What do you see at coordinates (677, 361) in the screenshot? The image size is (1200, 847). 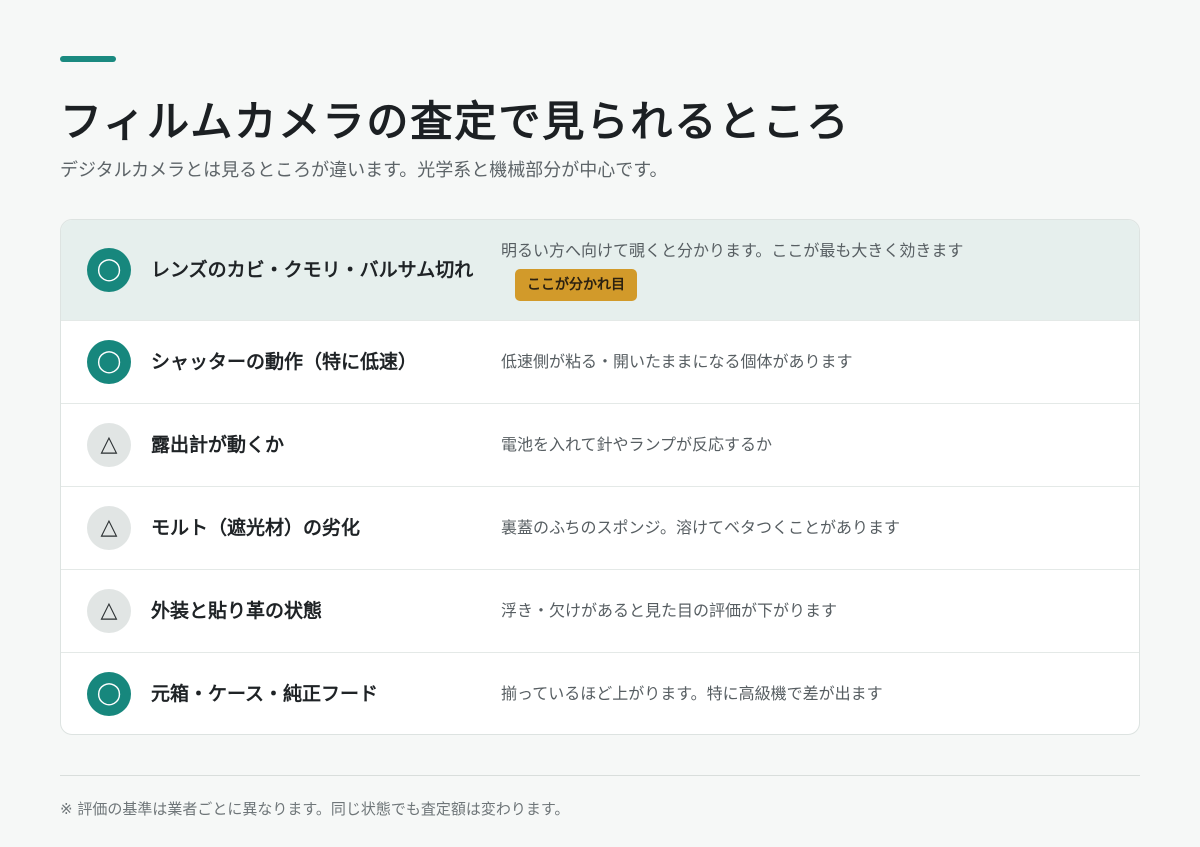 I see `row-description: 低速側が粘る・開いたままになる個体があります` at bounding box center [677, 361].